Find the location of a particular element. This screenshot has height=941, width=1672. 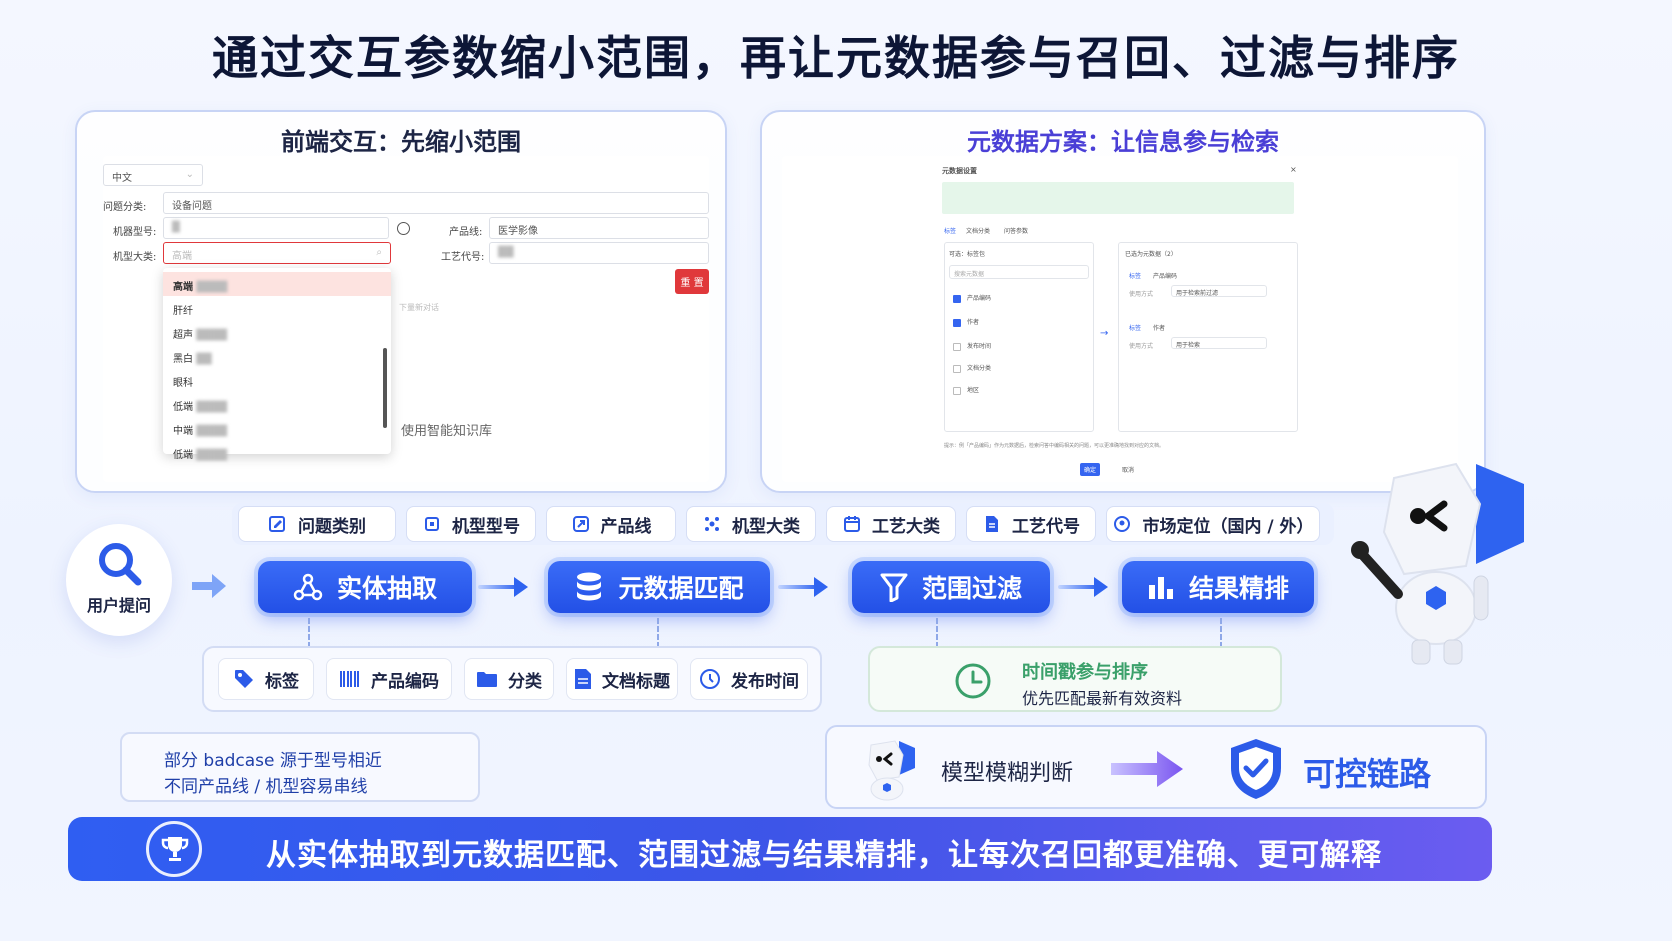

param-model-type: 机型型号 is located at coordinates (471, 524).